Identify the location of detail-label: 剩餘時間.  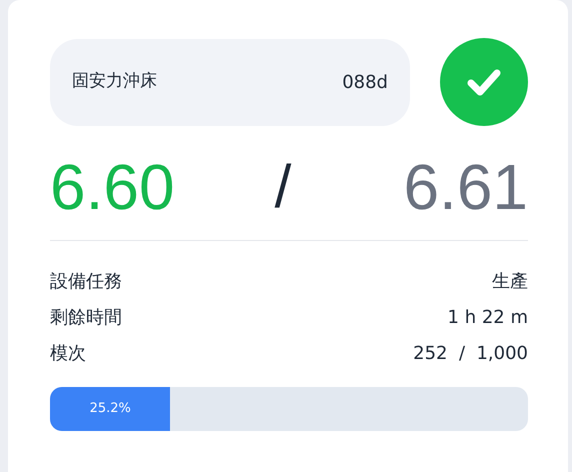
(86, 318).